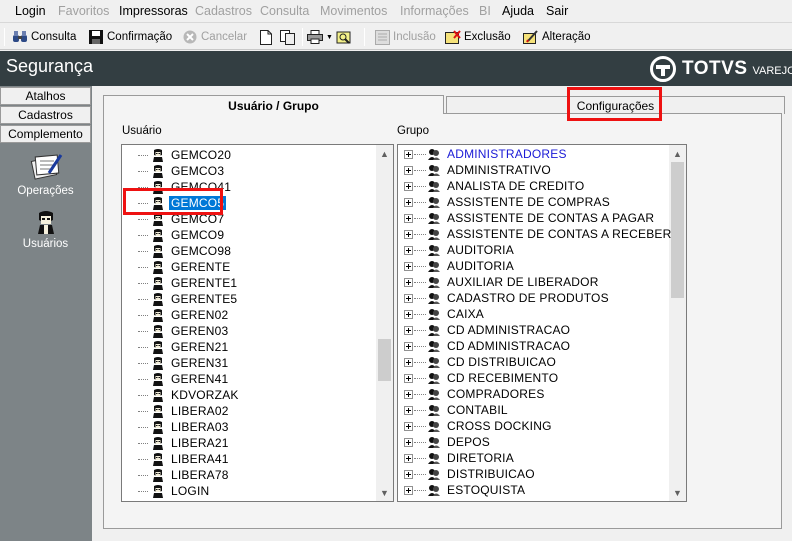 The width and height of the screenshot is (792, 541). What do you see at coordinates (331, 37) in the screenshot?
I see `print-button: ▼` at bounding box center [331, 37].